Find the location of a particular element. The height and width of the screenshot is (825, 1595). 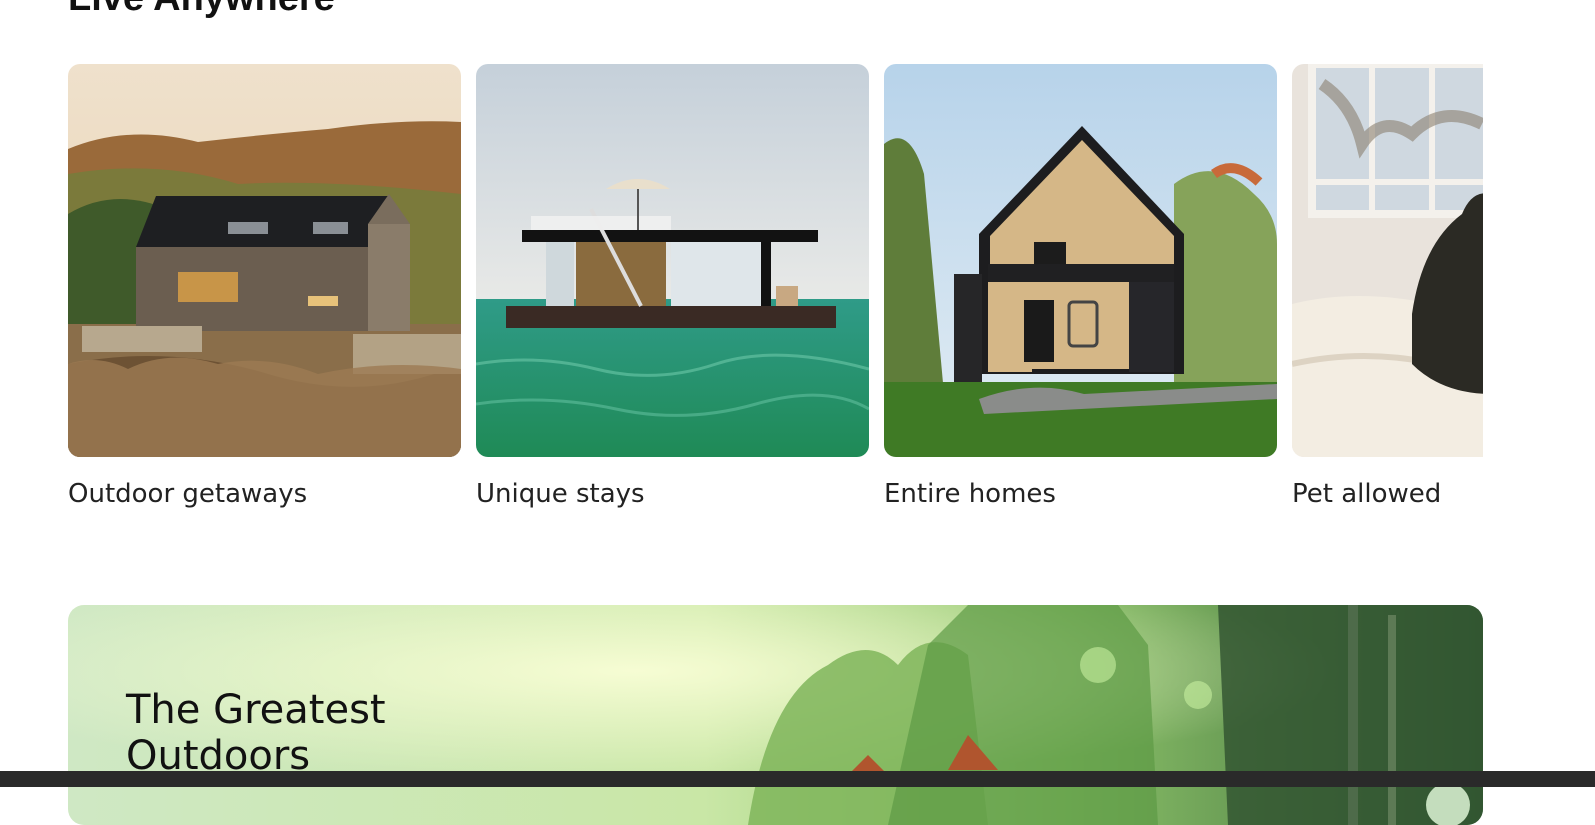

category-card-entire-homes: Entire homes is located at coordinates (1080, 286).